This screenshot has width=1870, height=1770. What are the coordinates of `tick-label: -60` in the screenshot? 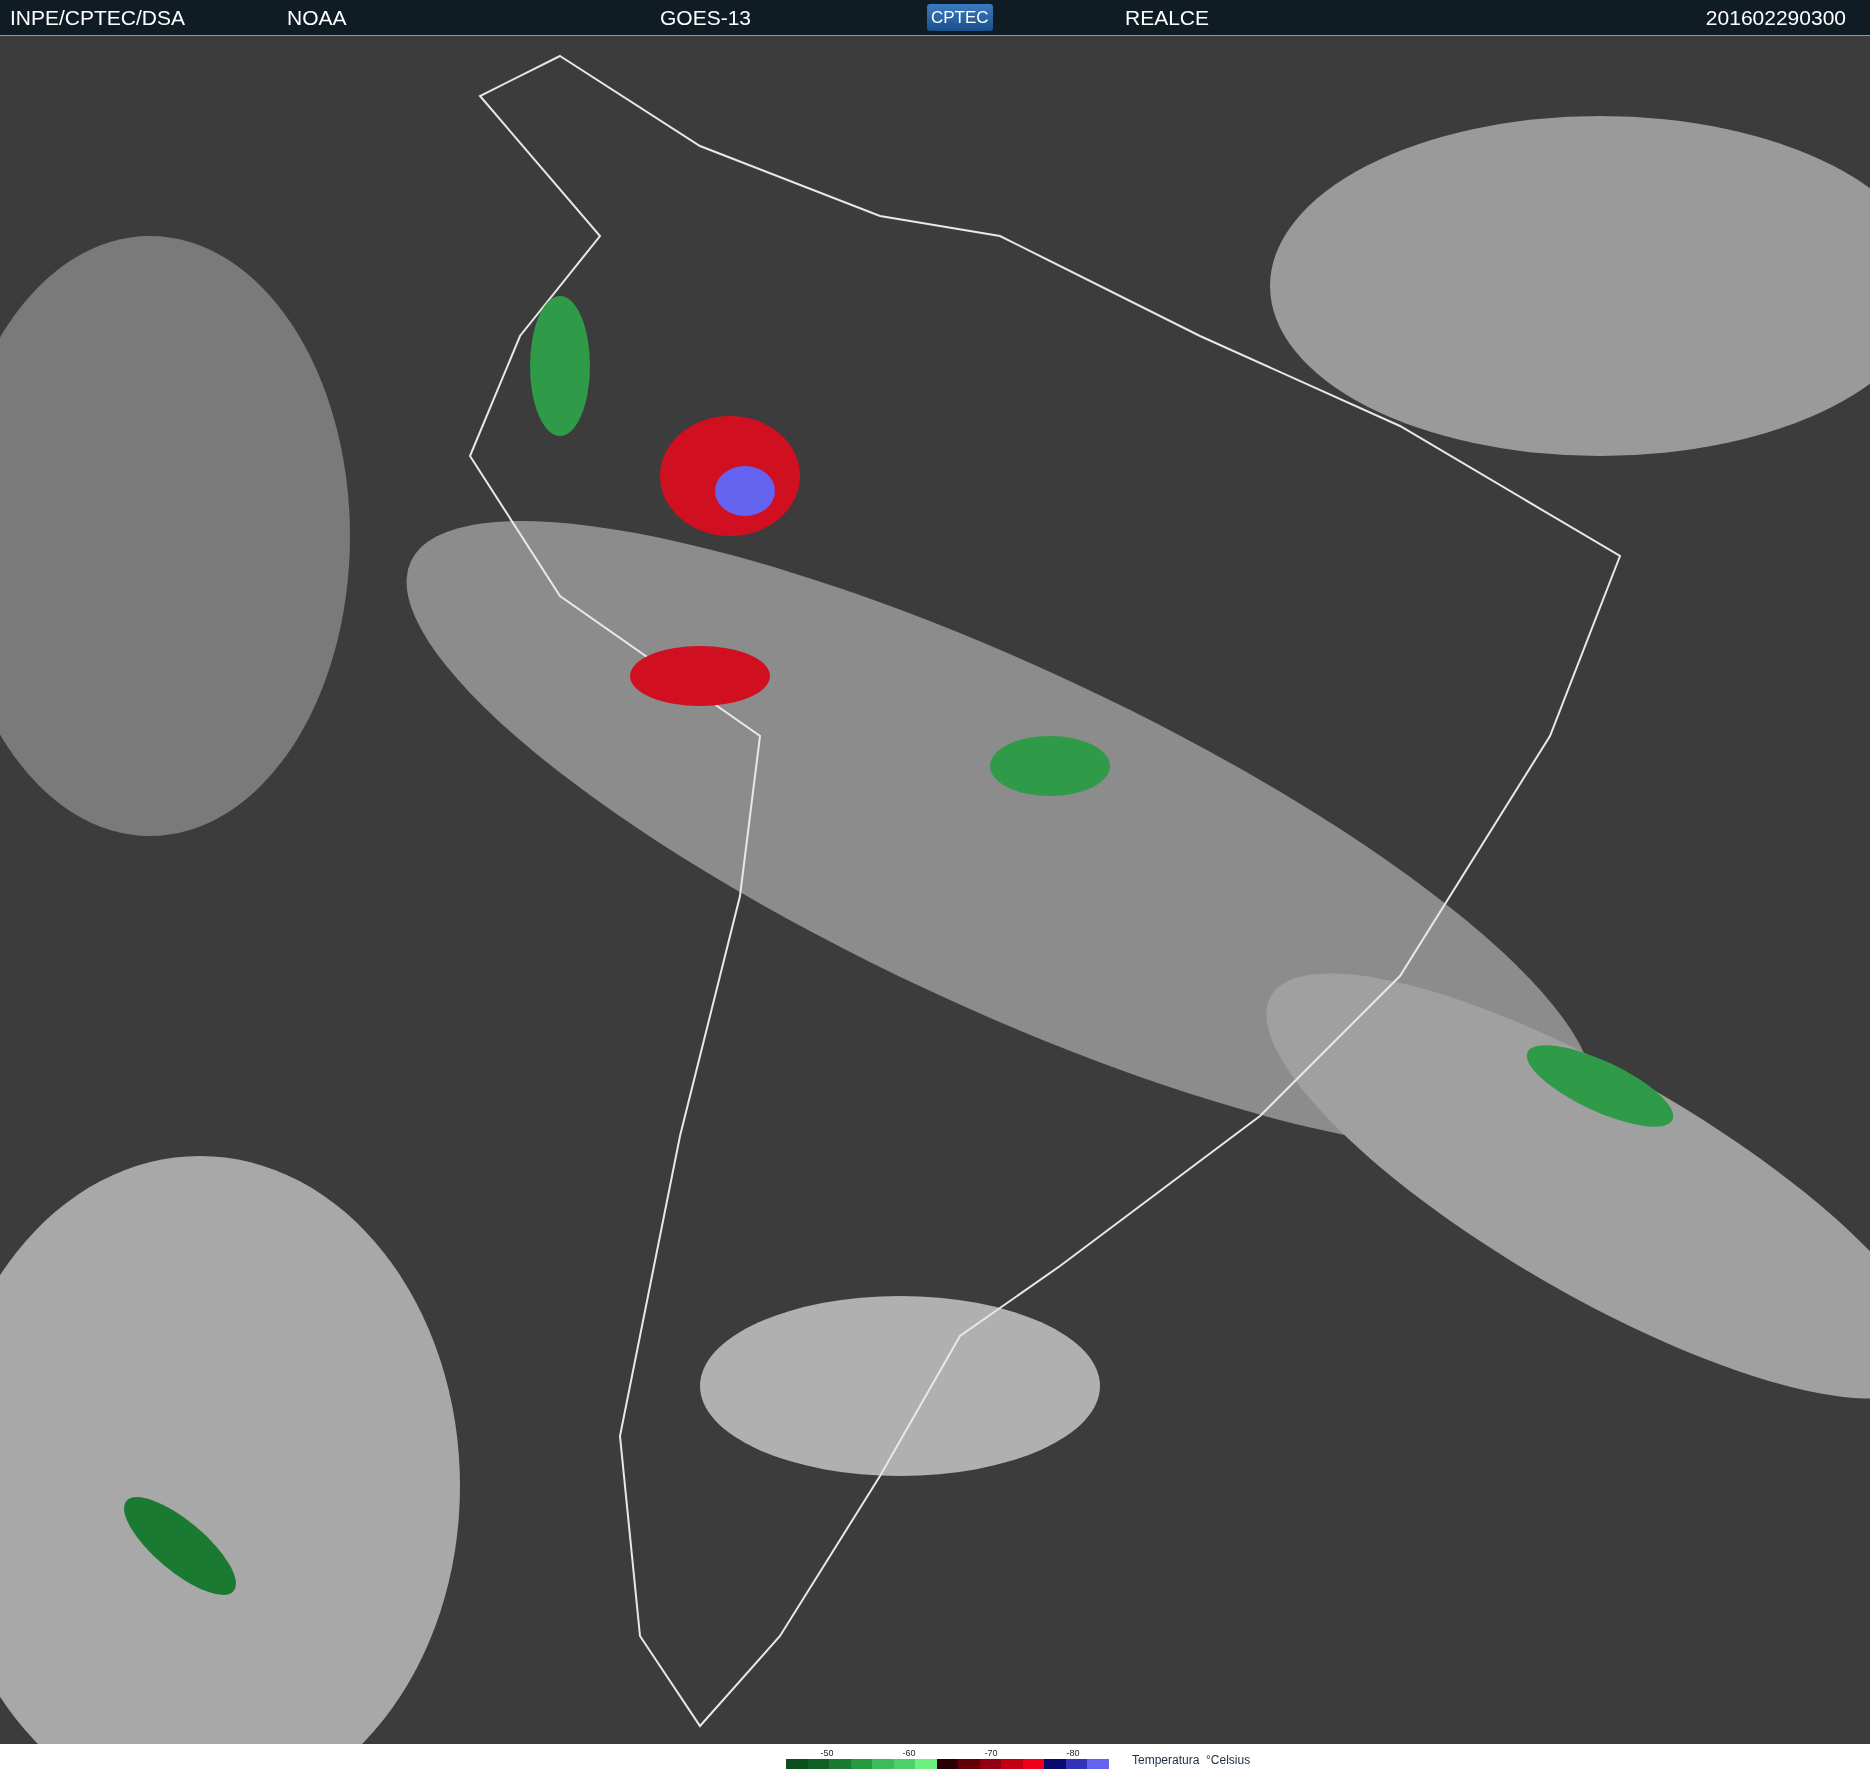 It's located at (909, 1753).